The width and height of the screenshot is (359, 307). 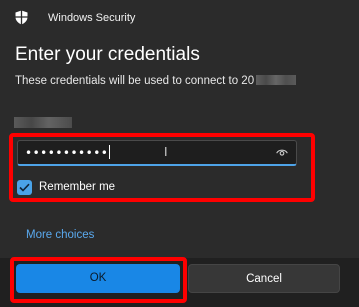 I want to click on annotation-highlight-ok, so click(x=98, y=280).